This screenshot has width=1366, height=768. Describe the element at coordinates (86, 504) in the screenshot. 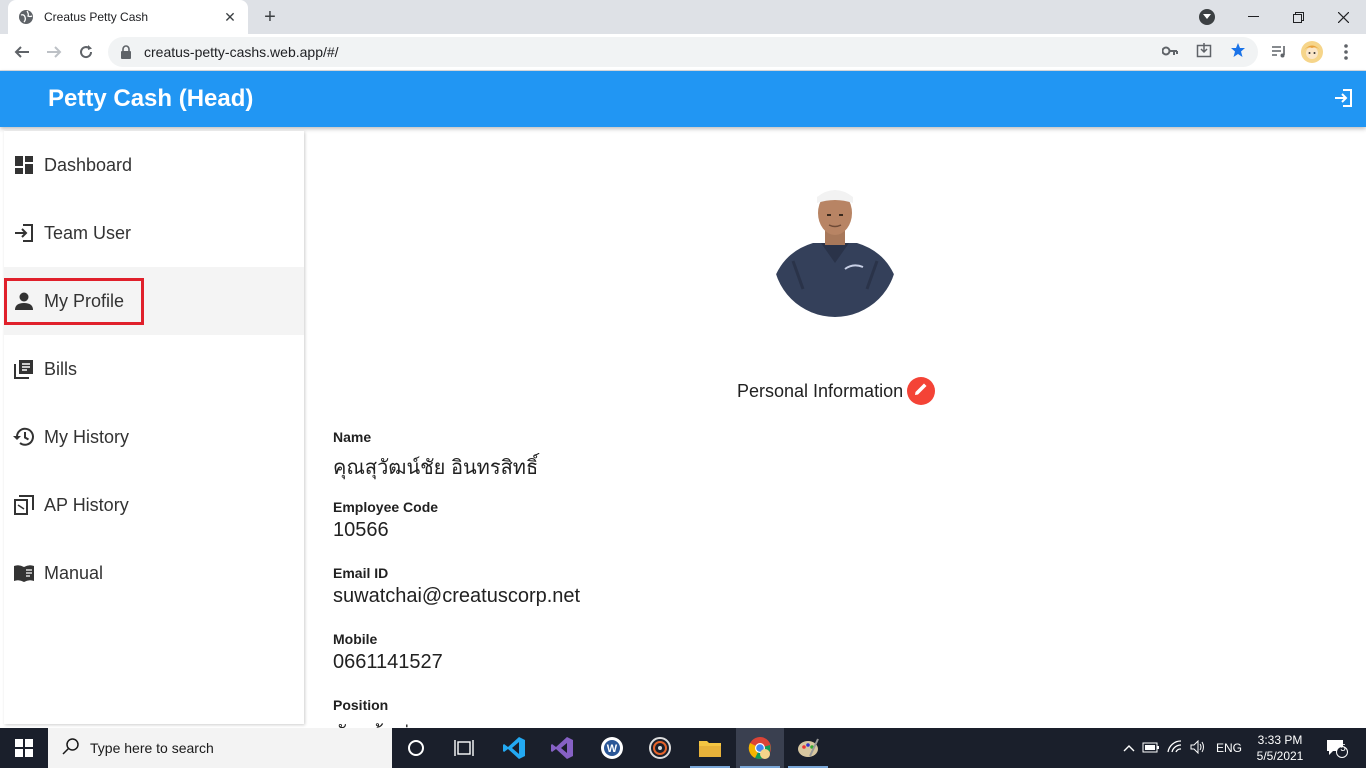

I see `sidebar-item-label: AP History` at that location.